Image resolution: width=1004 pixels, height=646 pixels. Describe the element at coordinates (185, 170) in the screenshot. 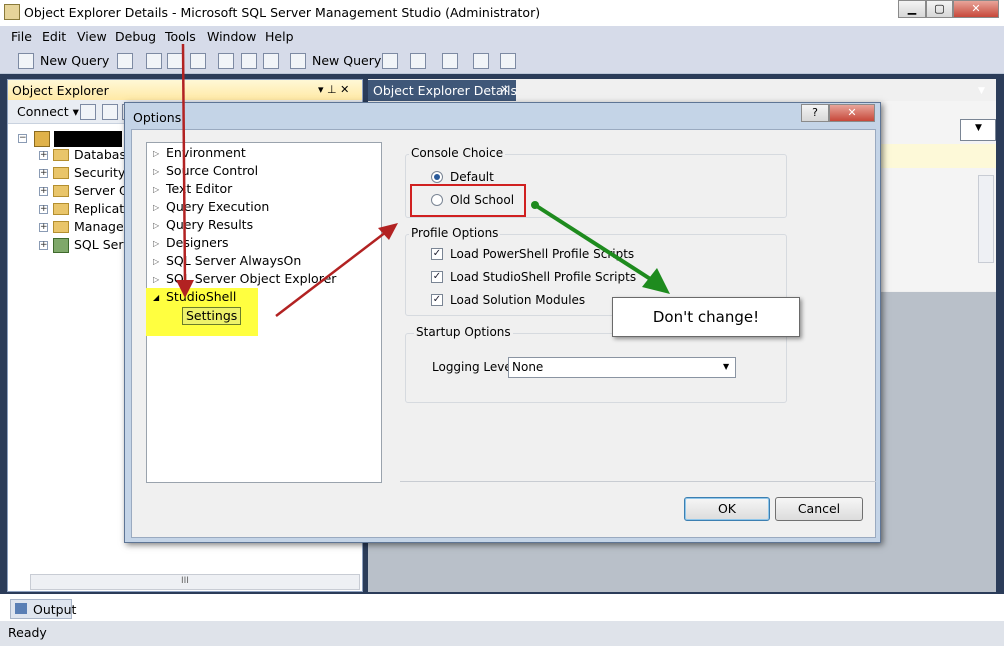

I see `red-arrow-down` at that location.